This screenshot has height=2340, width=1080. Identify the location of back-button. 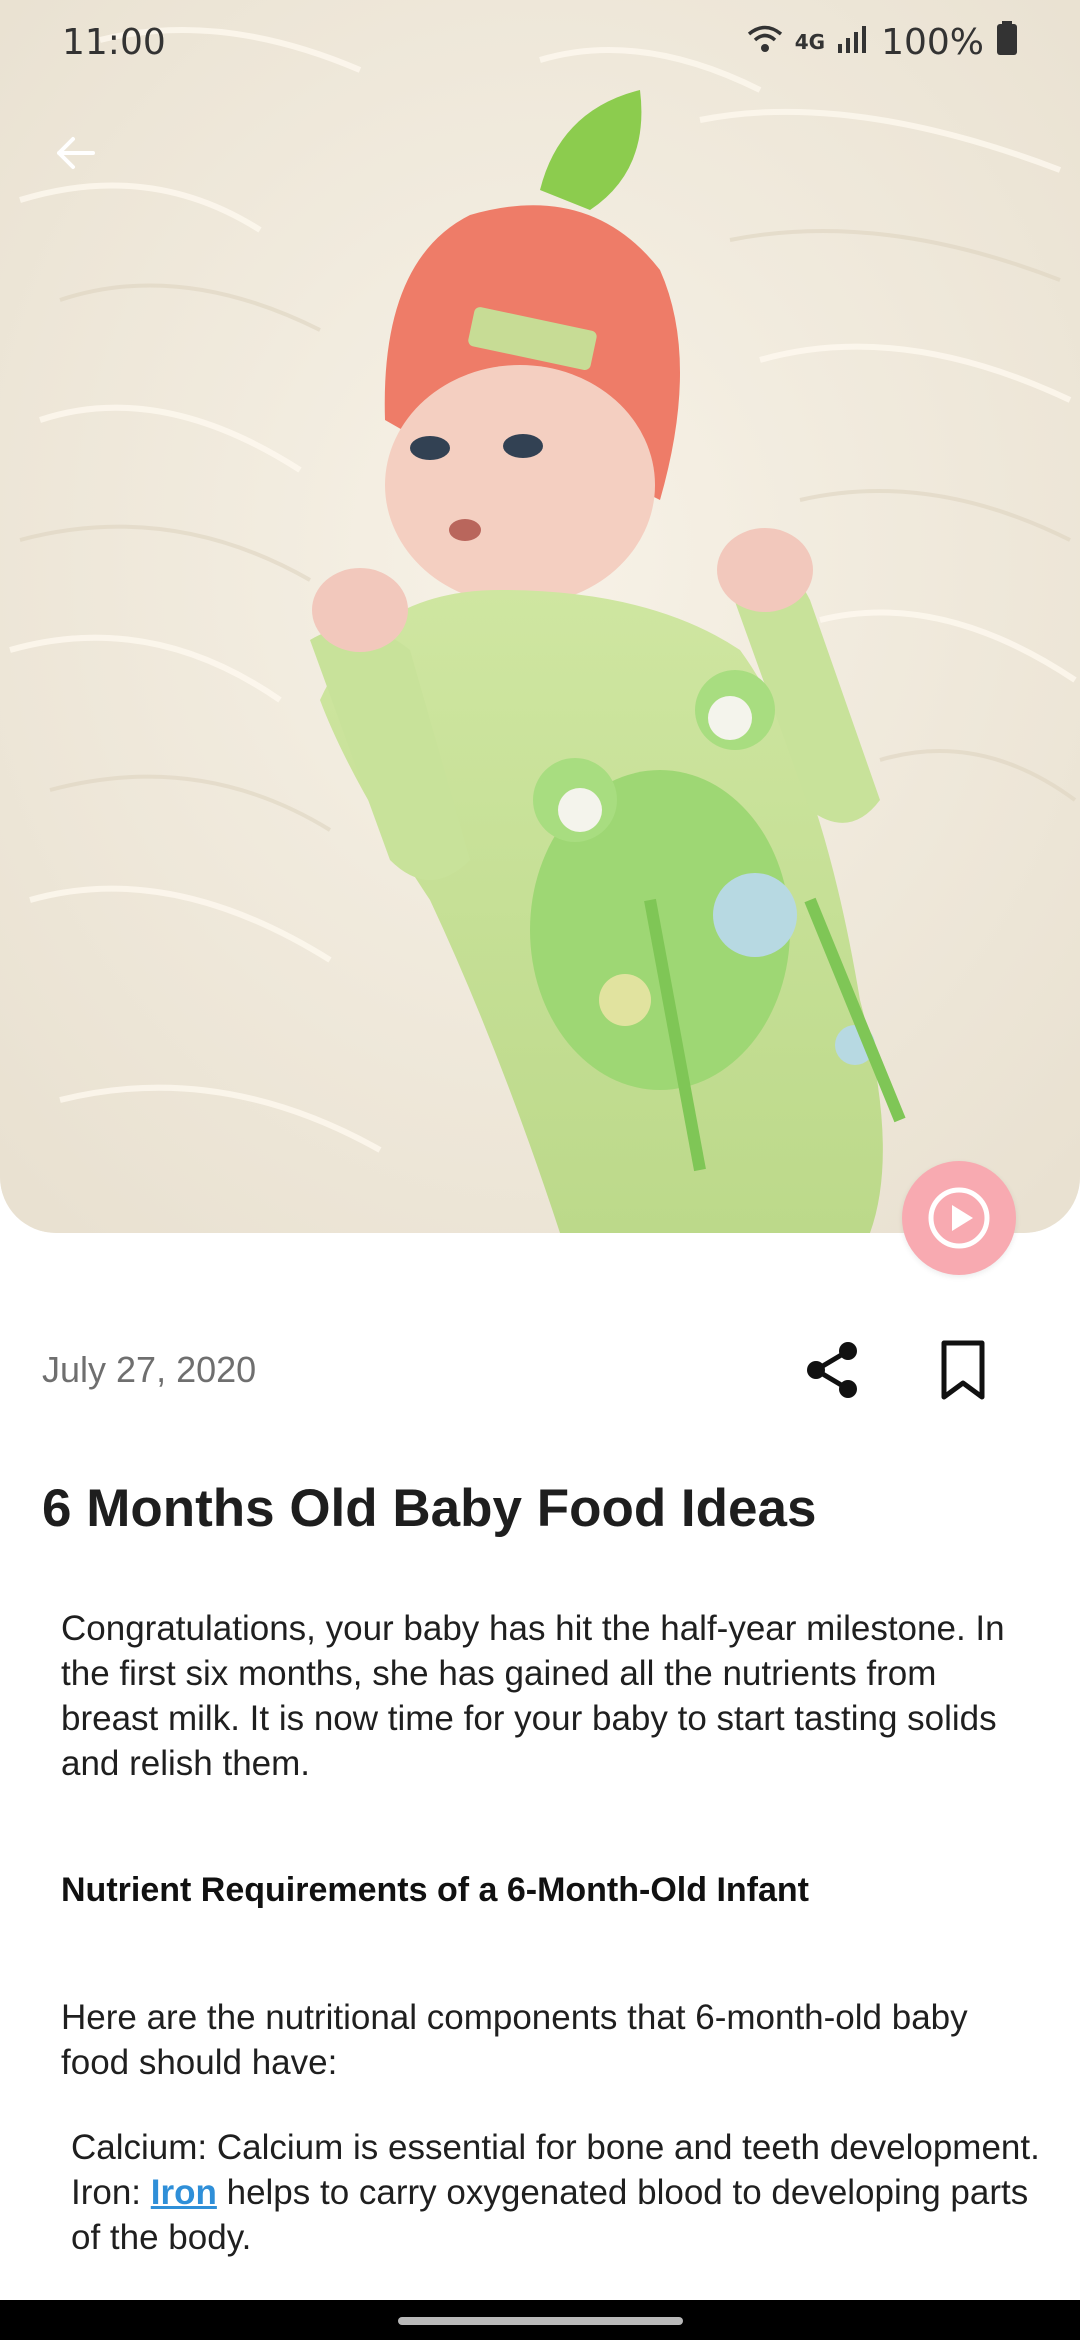
(75, 153).